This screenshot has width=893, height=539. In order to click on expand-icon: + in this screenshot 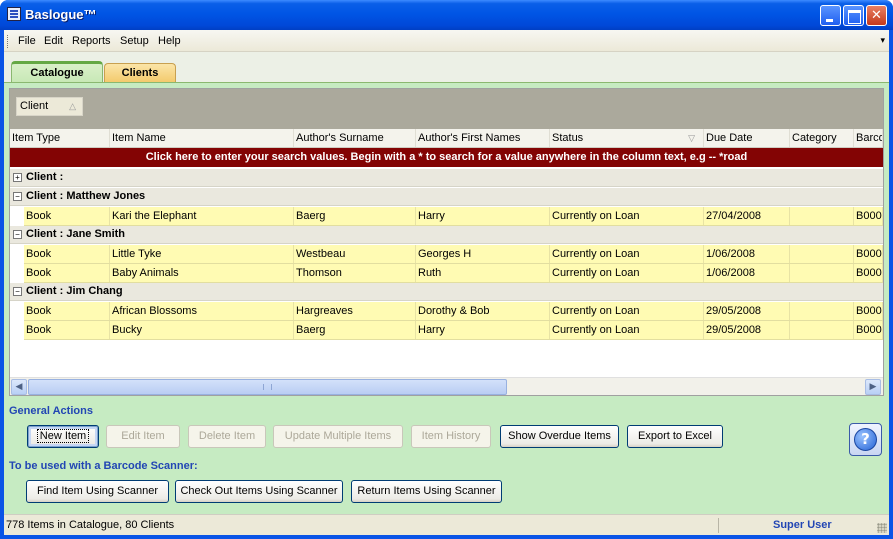, I will do `click(17, 177)`.